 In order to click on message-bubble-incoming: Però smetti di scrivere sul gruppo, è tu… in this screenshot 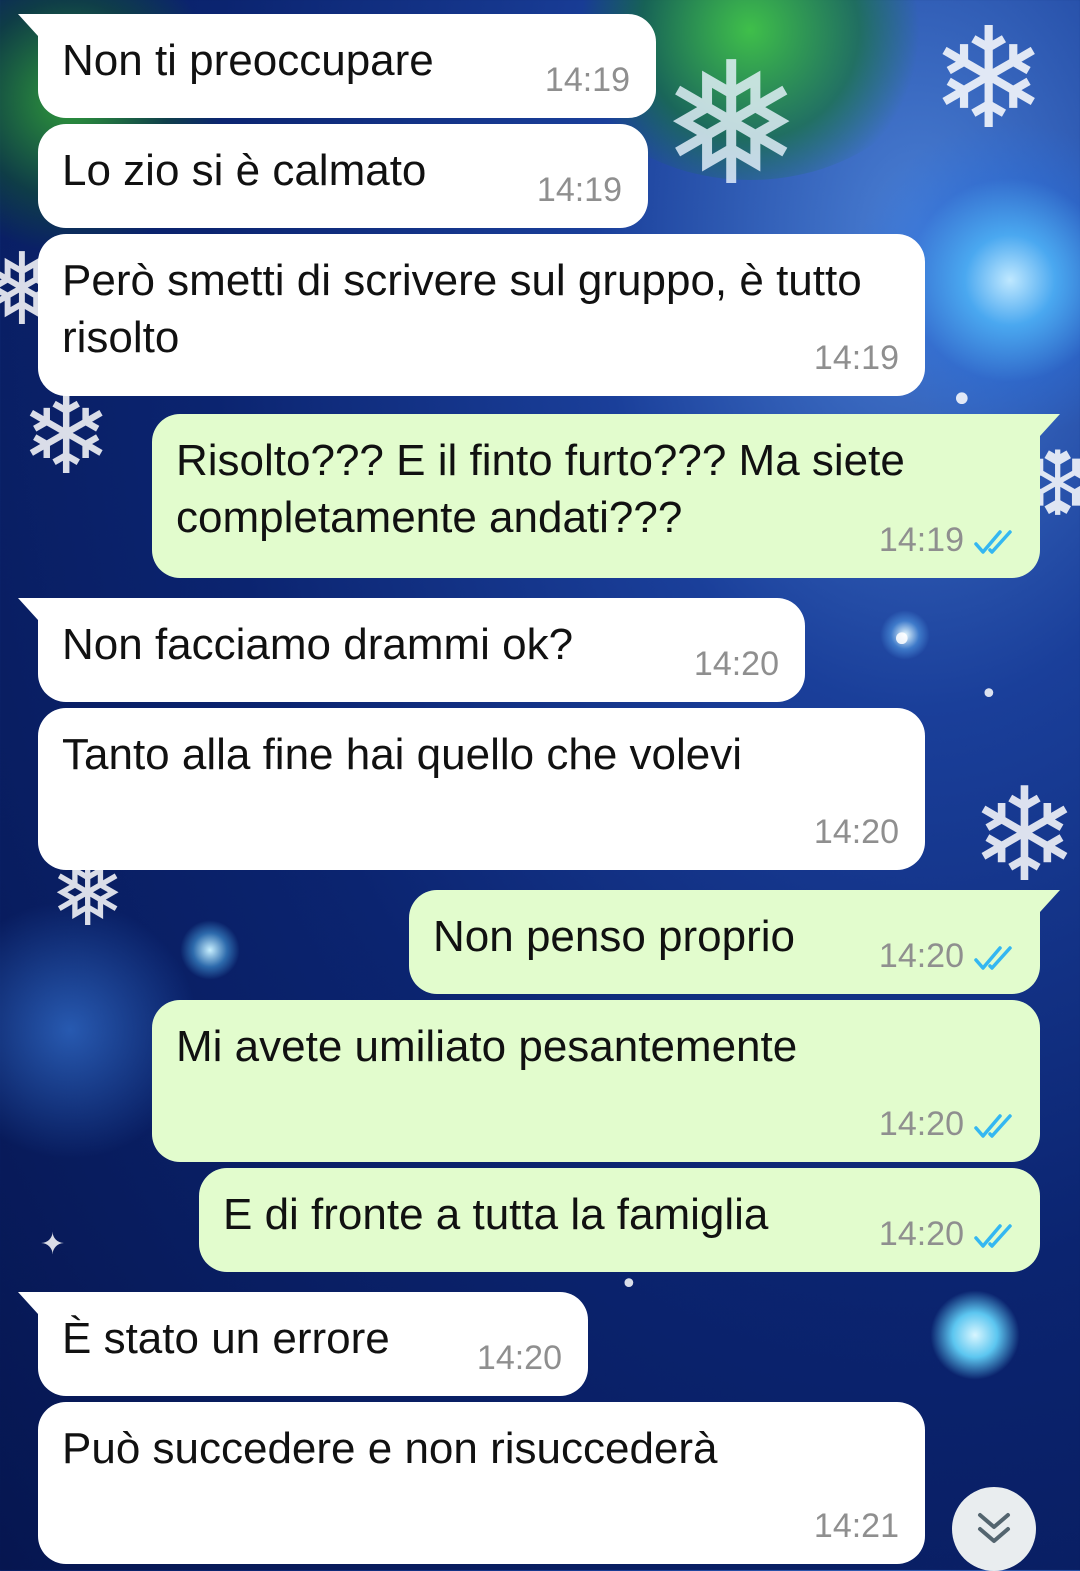, I will do `click(481, 315)`.